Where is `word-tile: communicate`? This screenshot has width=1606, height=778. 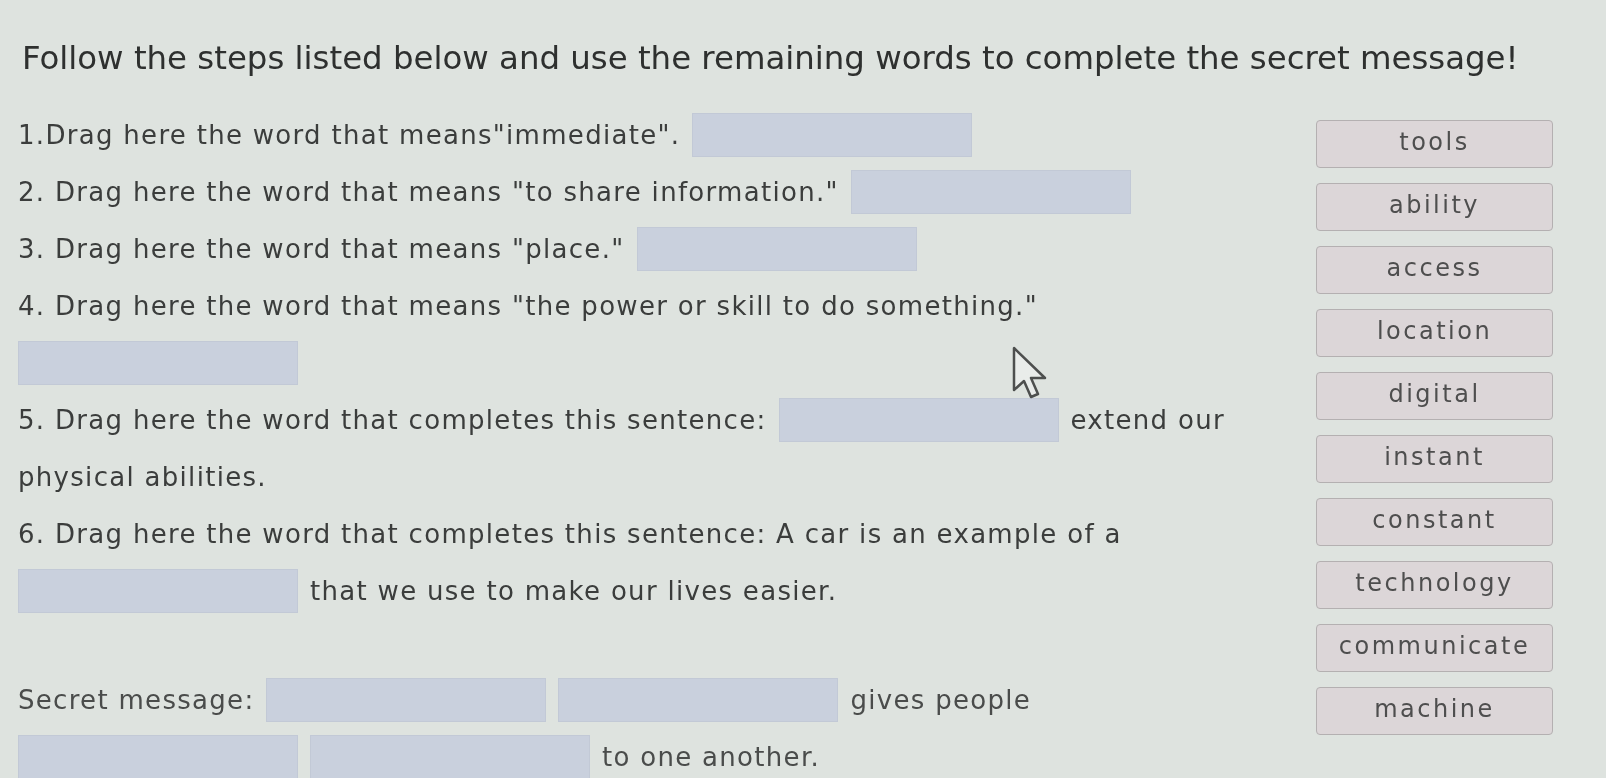 word-tile: communicate is located at coordinates (1434, 648).